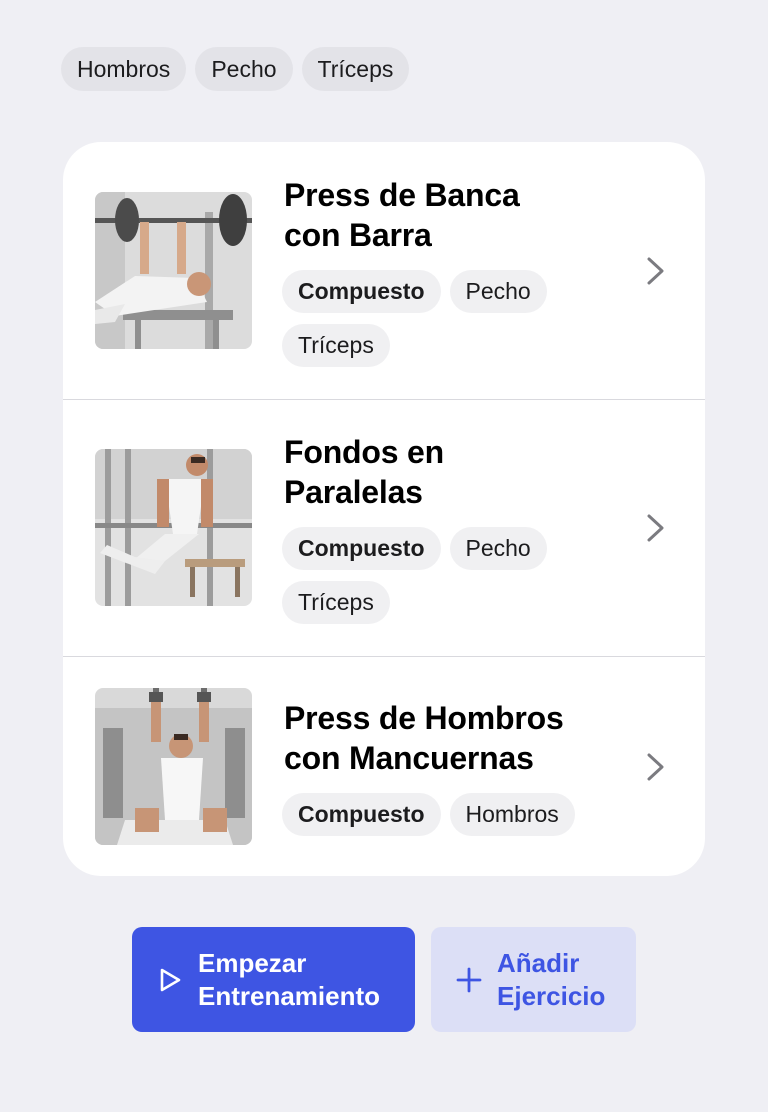  I want to click on play-icon, so click(170, 979).